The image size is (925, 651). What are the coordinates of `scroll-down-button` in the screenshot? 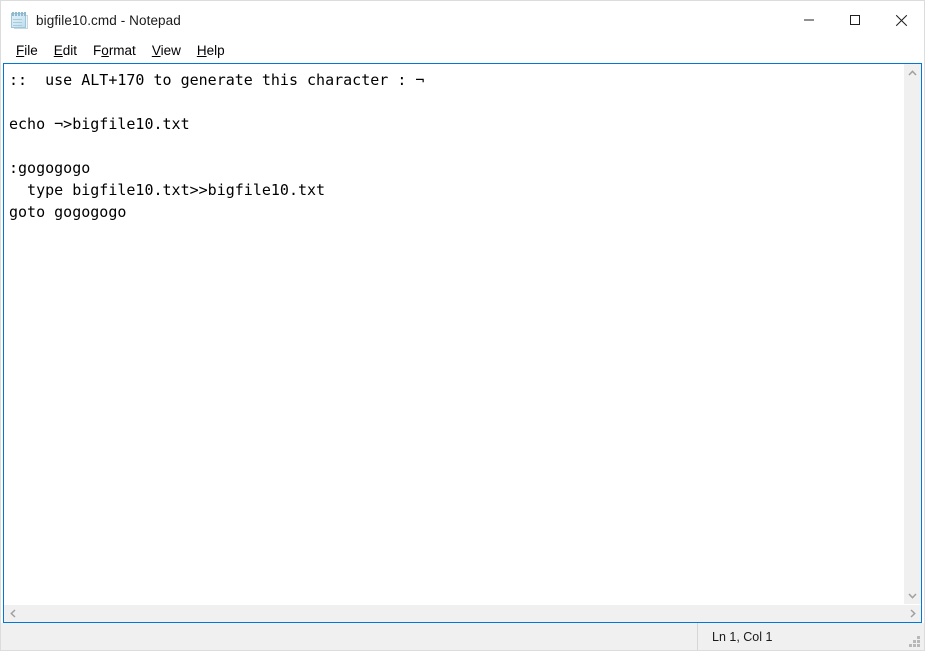 It's located at (912, 595).